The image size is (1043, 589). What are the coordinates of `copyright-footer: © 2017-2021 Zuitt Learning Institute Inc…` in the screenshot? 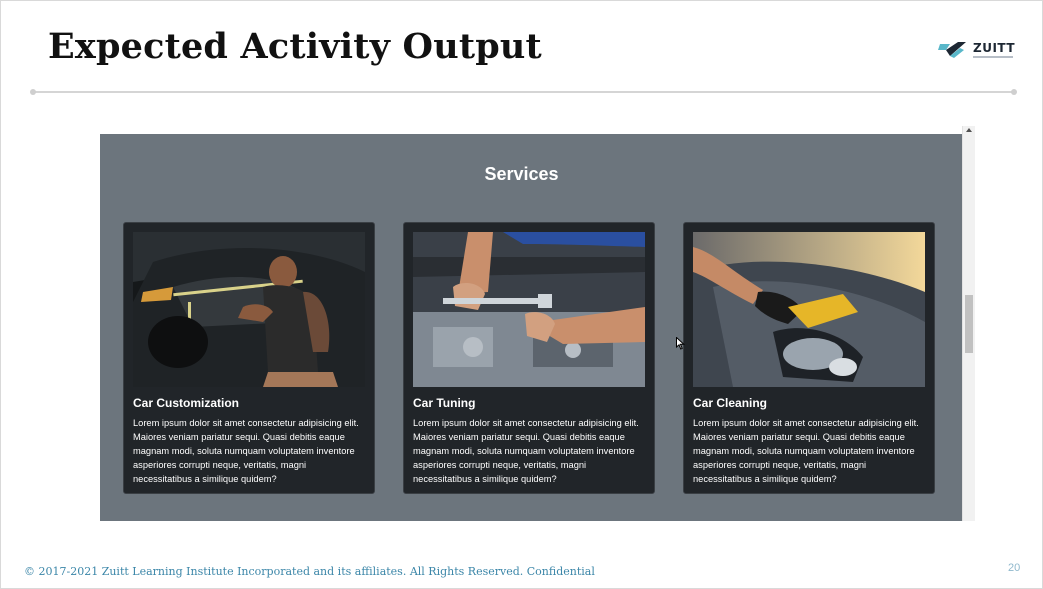 It's located at (309, 571).